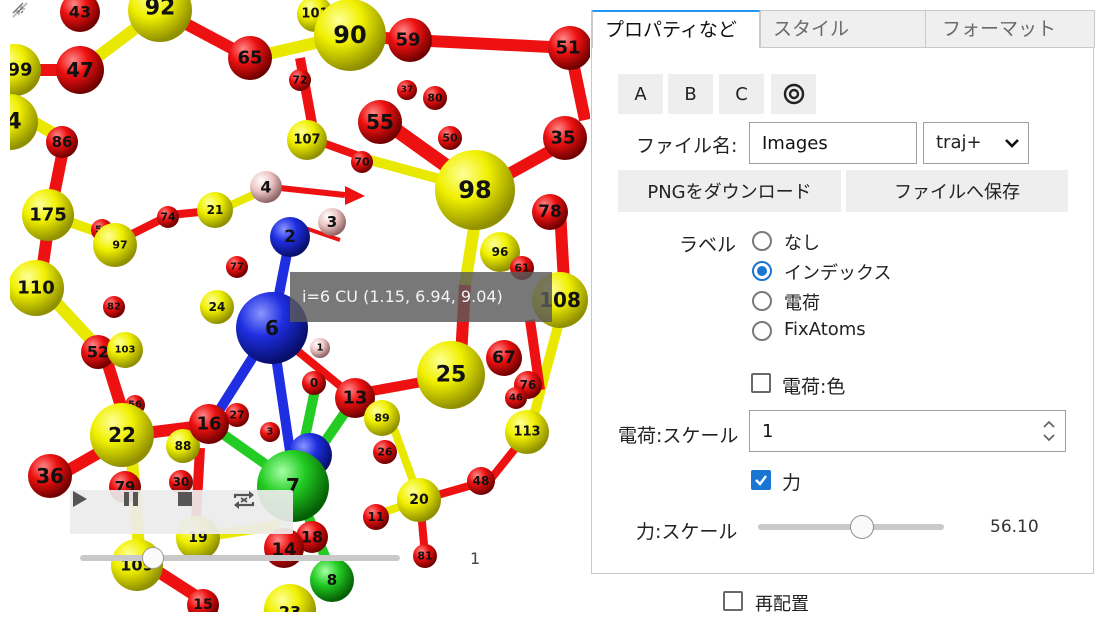 The height and width of the screenshot is (624, 1102). Describe the element at coordinates (1010, 29) in the screenshot. I see `tab-format: フォーマット` at that location.